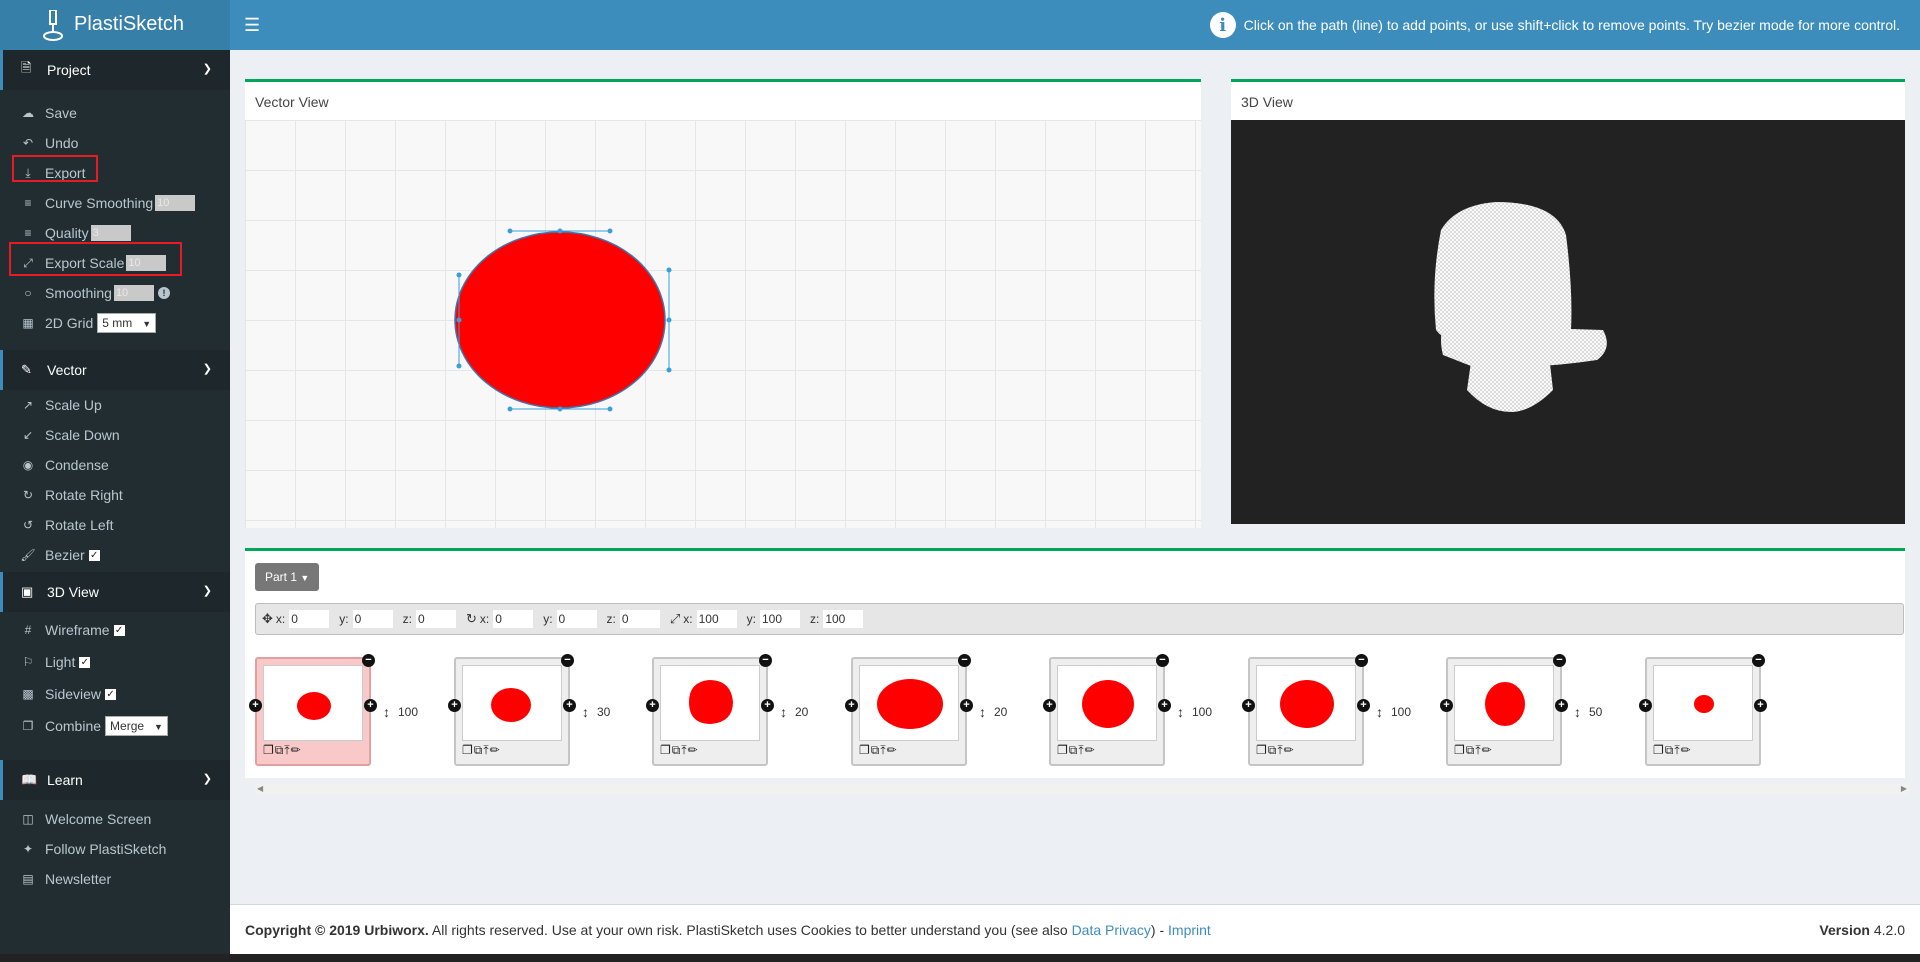  Describe the element at coordinates (94, 555) in the screenshot. I see `bezier-checkbox: ✓` at that location.